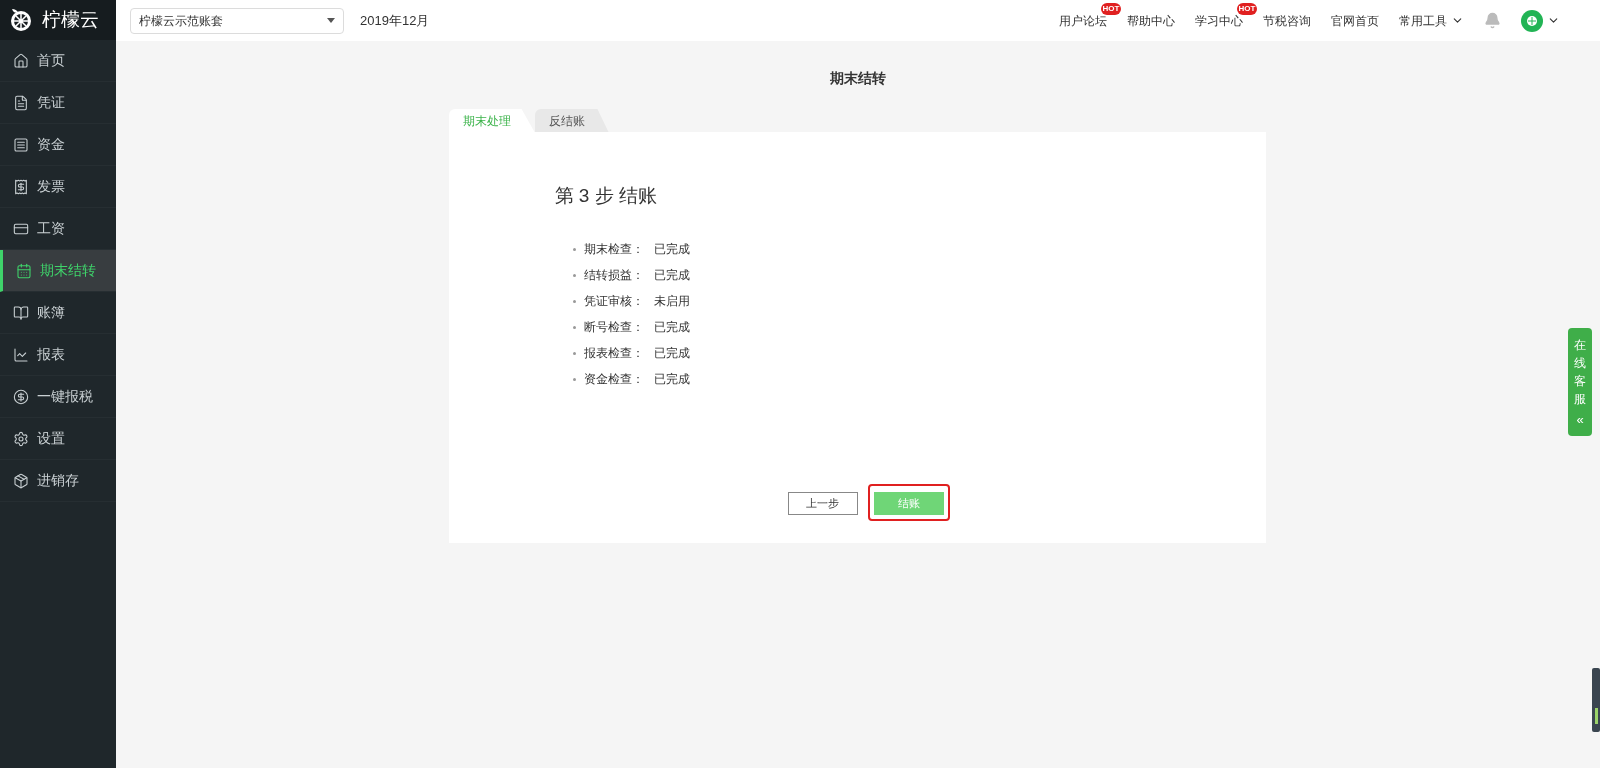 This screenshot has width=1600, height=768. Describe the element at coordinates (614, 275) in the screenshot. I see `check-name: 结转损益：` at that location.